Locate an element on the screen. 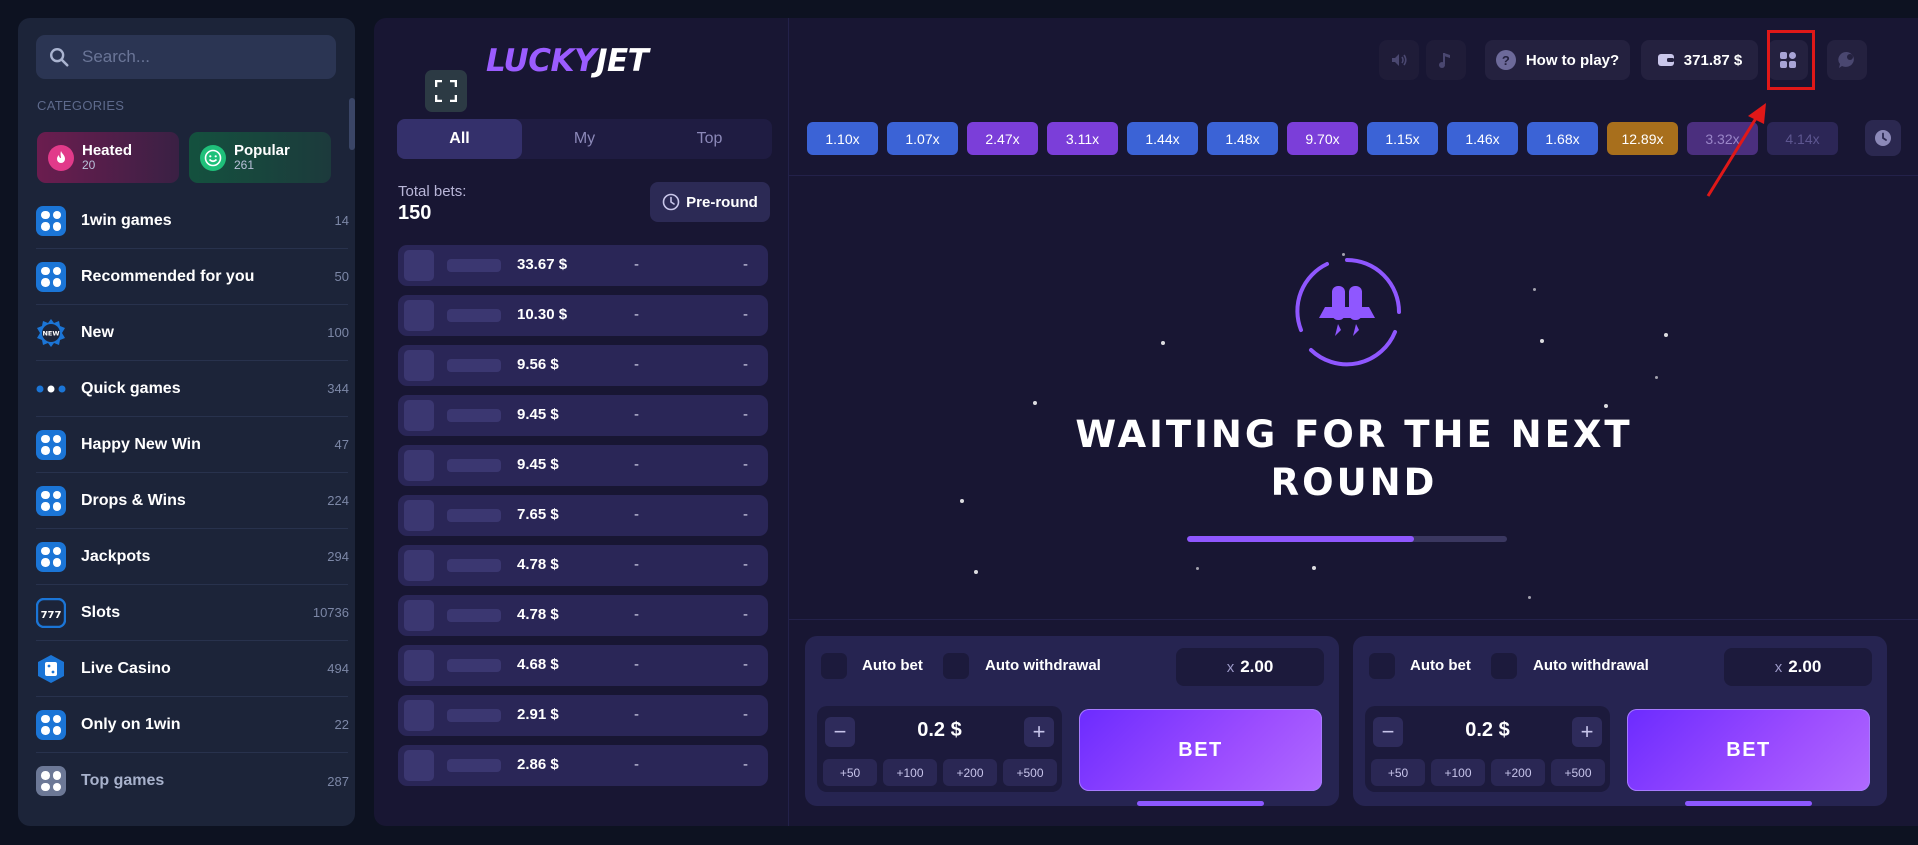 The height and width of the screenshot is (845, 1918). sidebar-item-1win-games: 1win games 14 is located at coordinates (192, 221).